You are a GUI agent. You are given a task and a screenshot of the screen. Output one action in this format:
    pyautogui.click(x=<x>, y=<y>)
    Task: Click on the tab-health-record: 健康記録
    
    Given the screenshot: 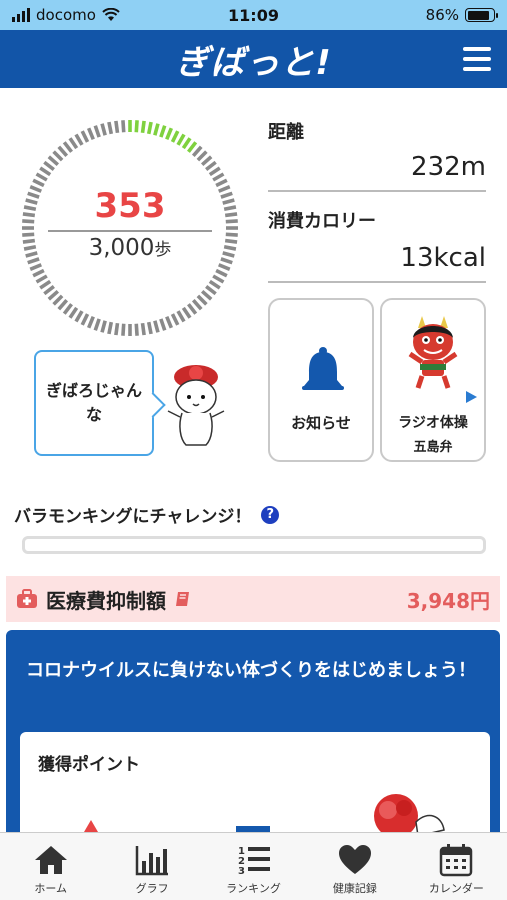 What is the action you would take?
    pyautogui.click(x=354, y=866)
    